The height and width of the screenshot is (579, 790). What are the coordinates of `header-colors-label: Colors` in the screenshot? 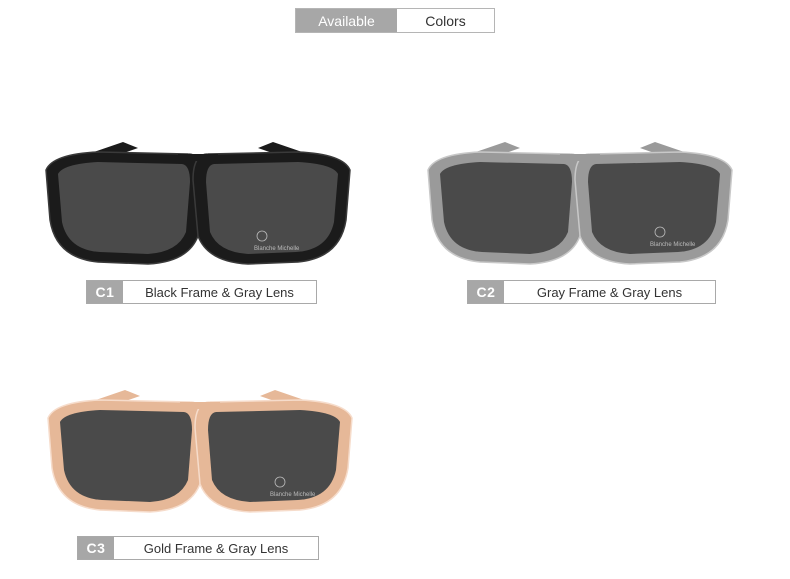 It's located at (445, 20).